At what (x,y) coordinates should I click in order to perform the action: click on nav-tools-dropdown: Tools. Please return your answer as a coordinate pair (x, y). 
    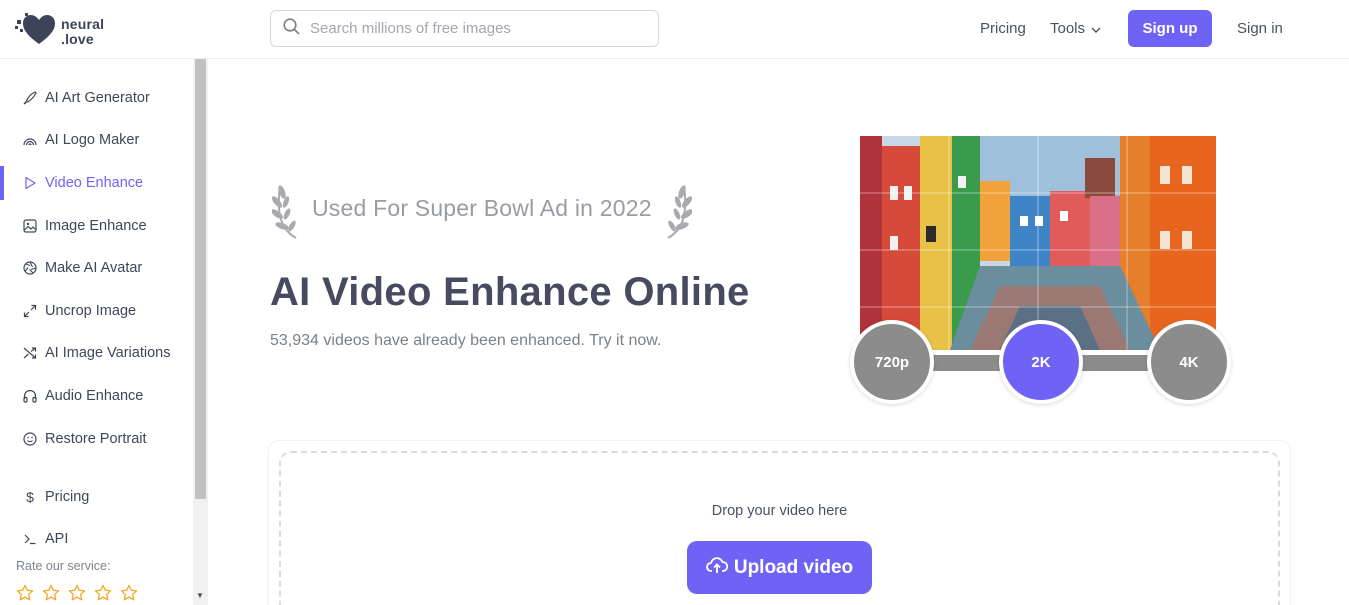
    Looking at the image, I should click on (1075, 28).